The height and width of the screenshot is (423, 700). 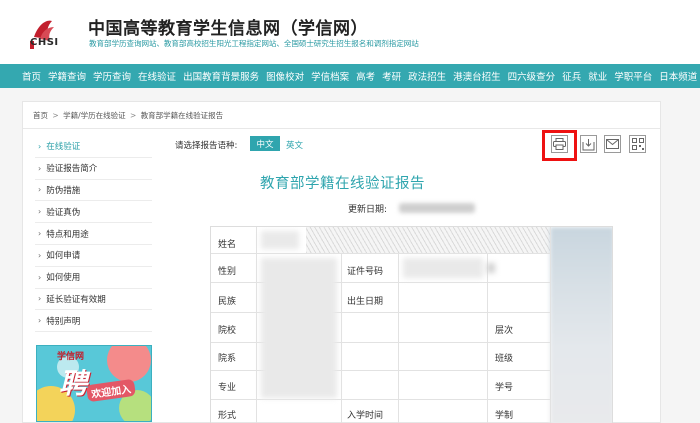 I want to click on report-title: 教育部学籍在线验证报告, so click(x=342, y=184).